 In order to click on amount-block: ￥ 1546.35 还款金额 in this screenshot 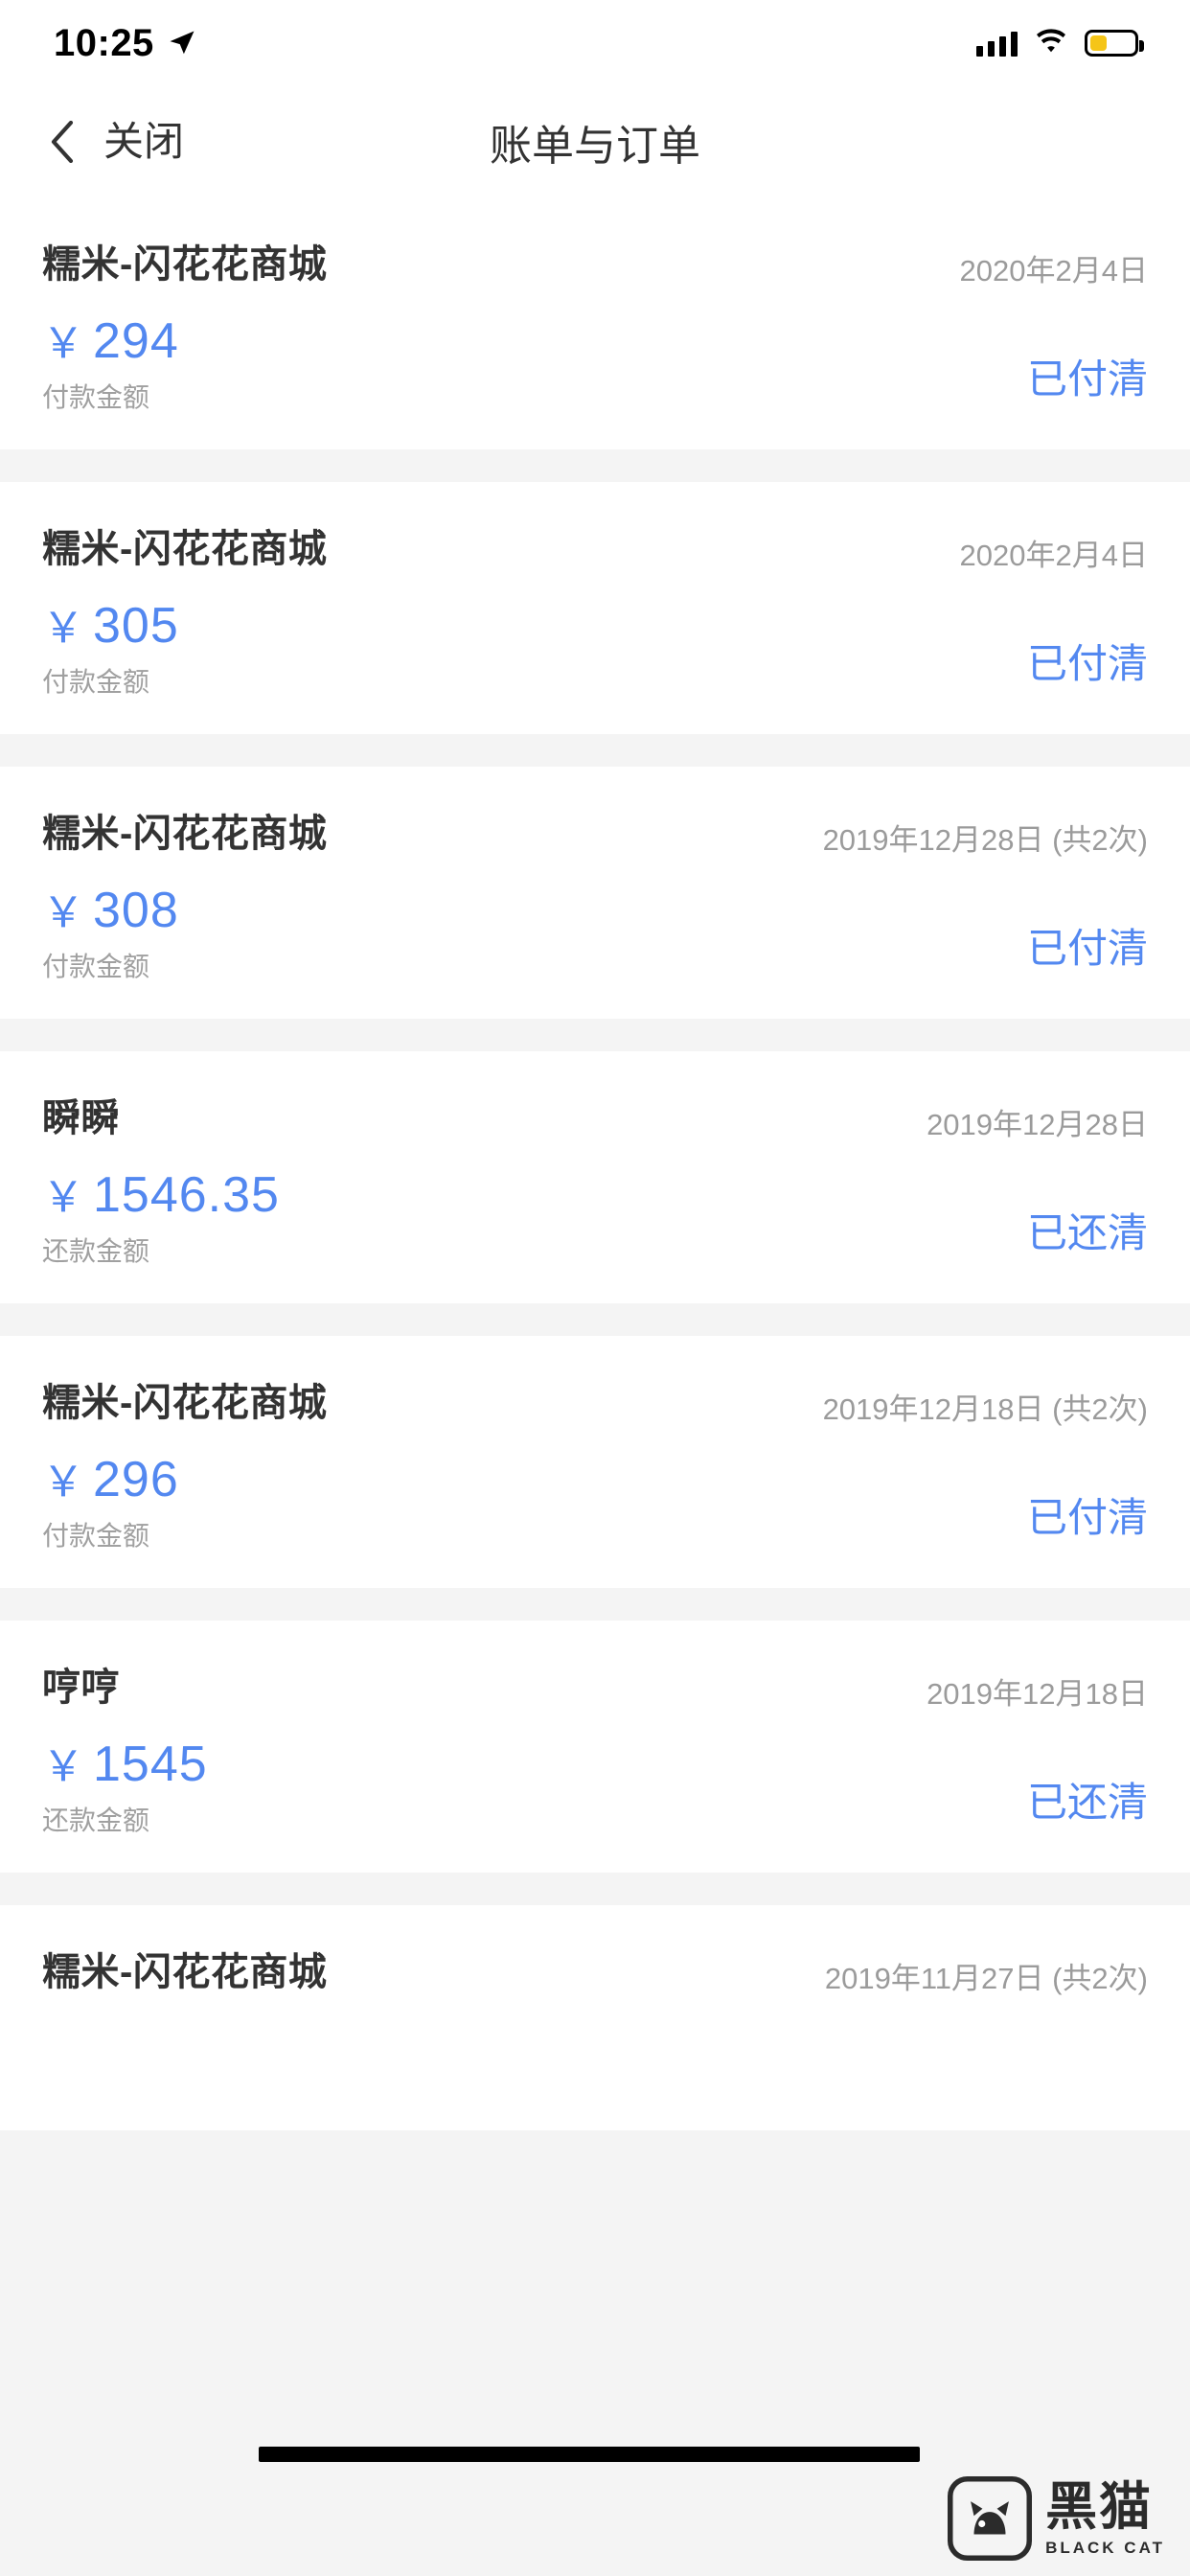, I will do `click(161, 1216)`.